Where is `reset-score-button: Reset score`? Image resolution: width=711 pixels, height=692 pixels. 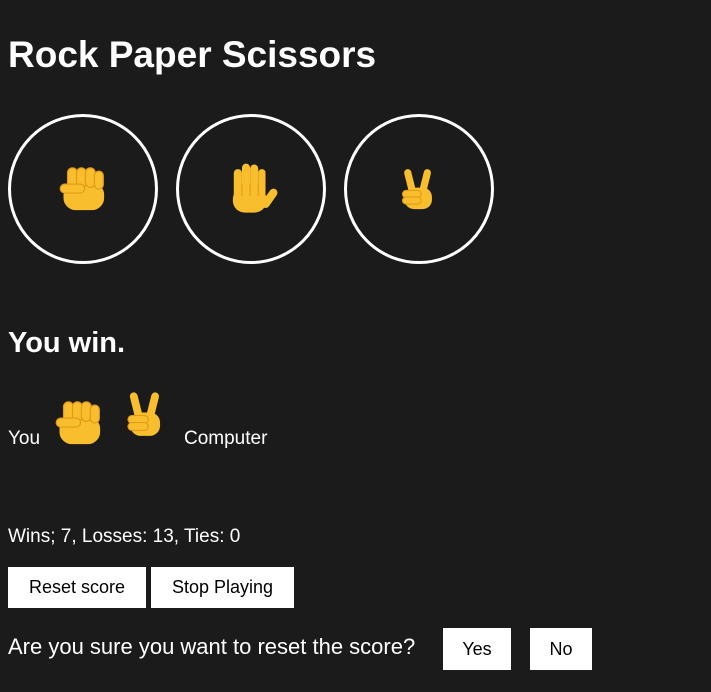
reset-score-button: Reset score is located at coordinates (77, 587).